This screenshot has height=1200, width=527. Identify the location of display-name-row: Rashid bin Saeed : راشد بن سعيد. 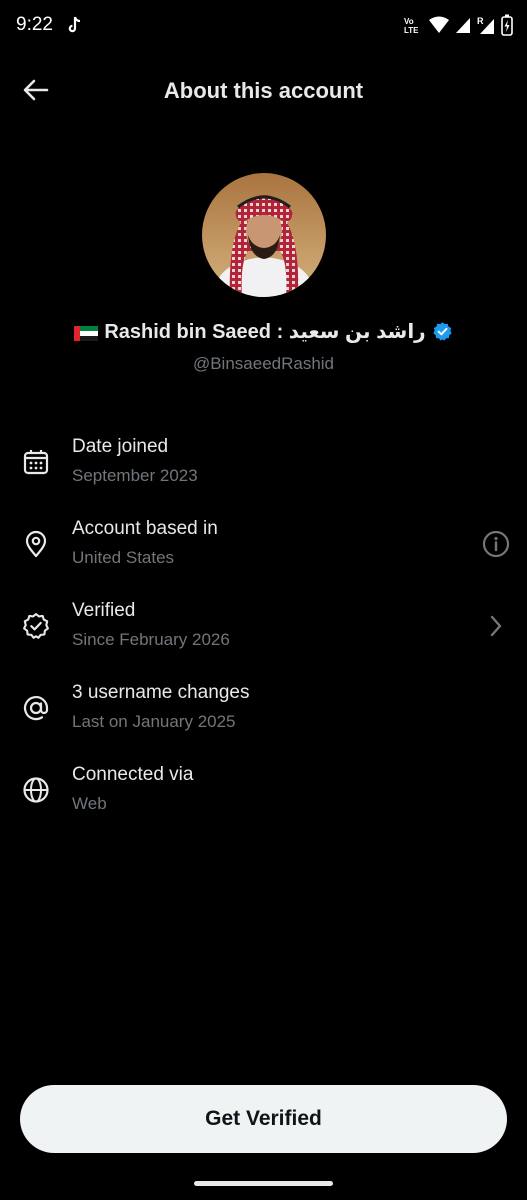
(263, 331).